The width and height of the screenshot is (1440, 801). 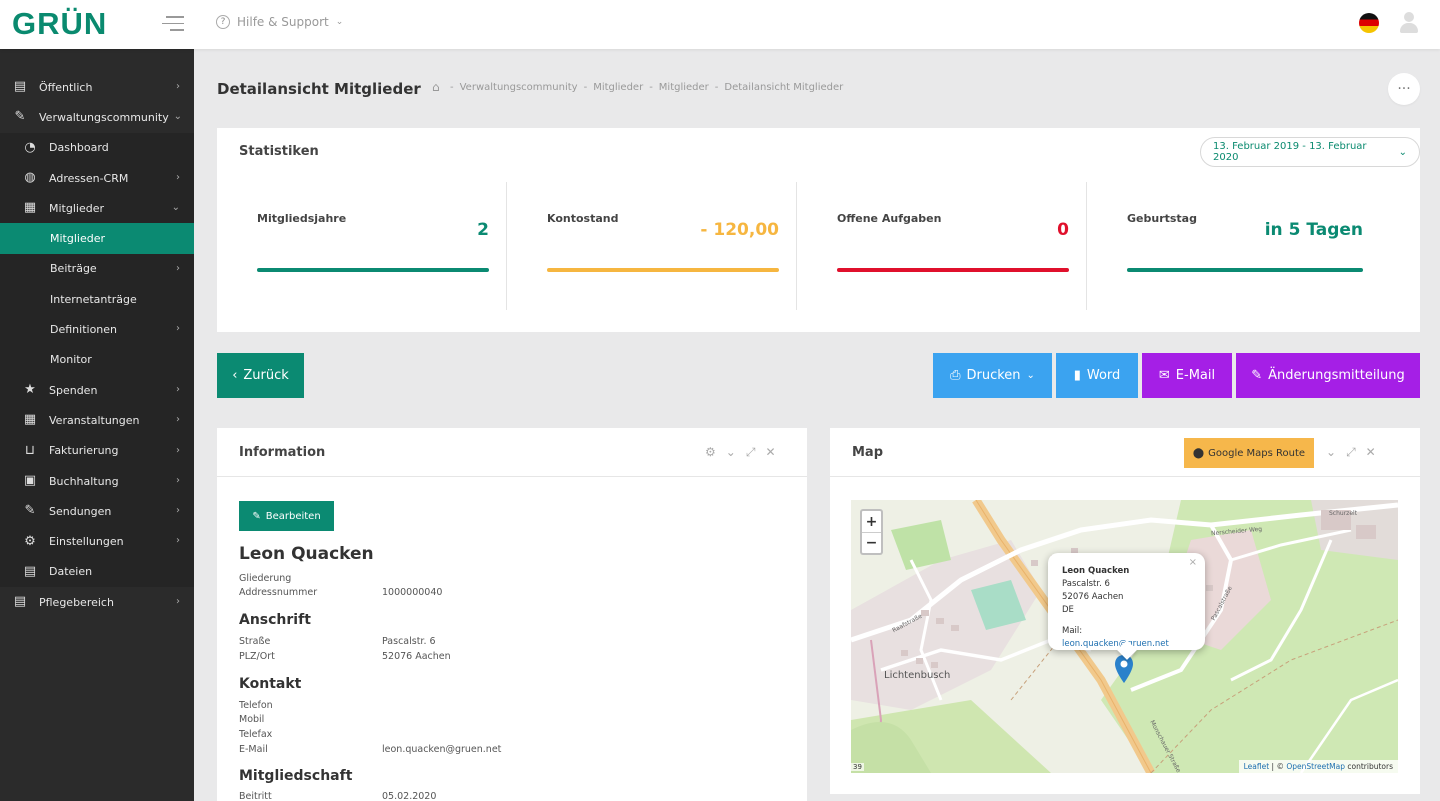 What do you see at coordinates (857, 767) in the screenshot?
I see `map-scale: 39` at bounding box center [857, 767].